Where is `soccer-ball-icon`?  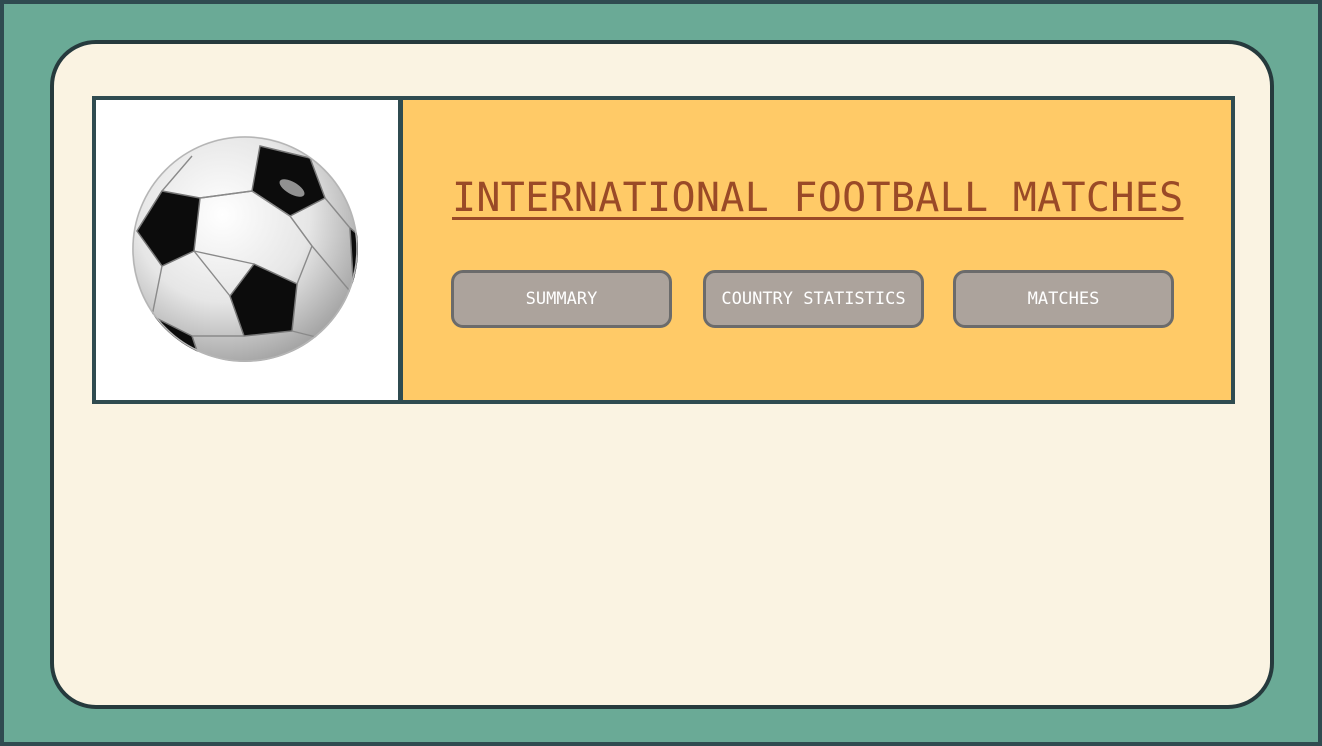
soccer-ball-icon is located at coordinates (245, 249).